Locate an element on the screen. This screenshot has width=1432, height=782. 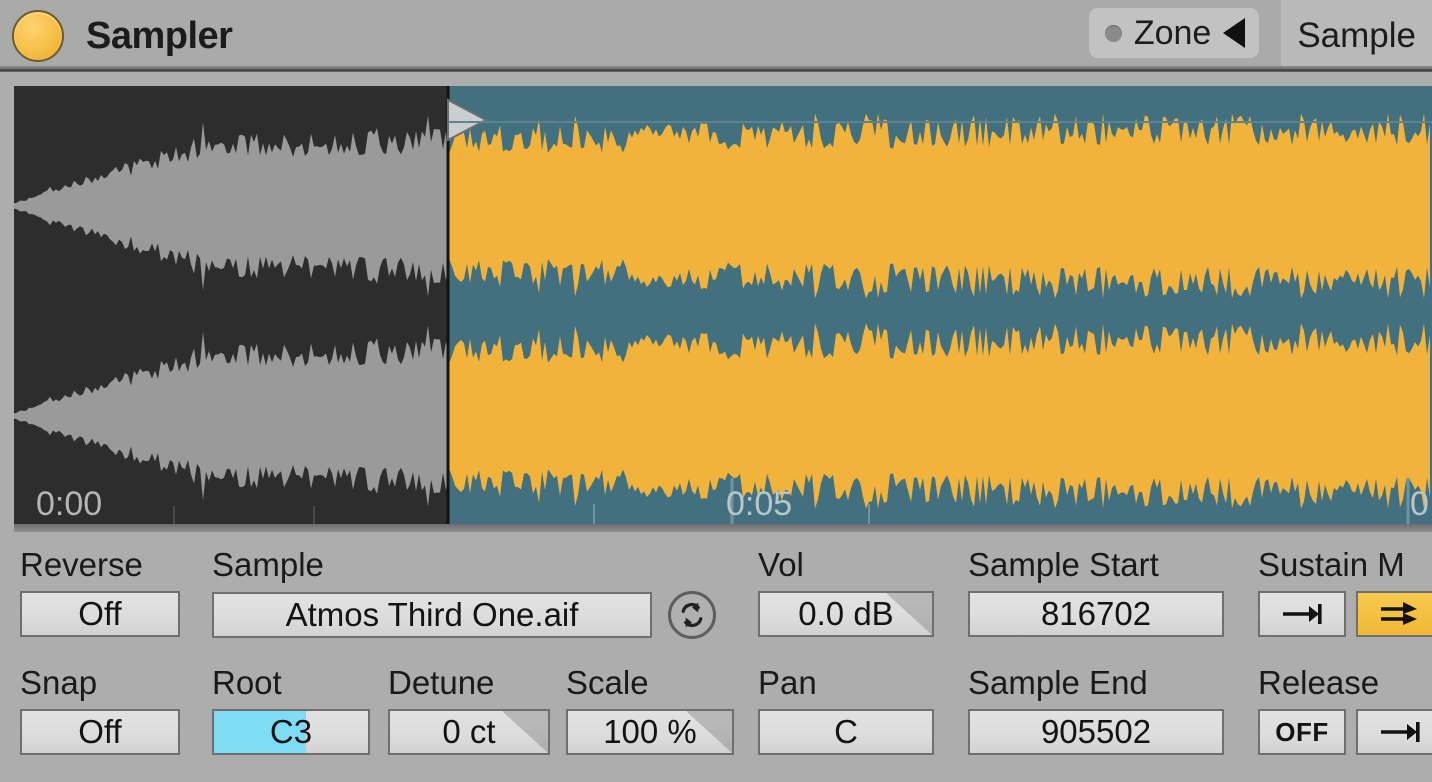
detune-value: 0 ct is located at coordinates (469, 732).